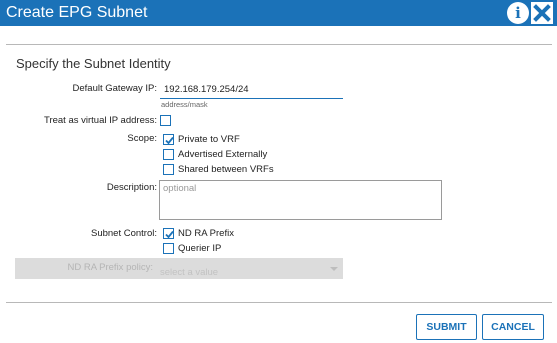  I want to click on info-button: i, so click(518, 13).